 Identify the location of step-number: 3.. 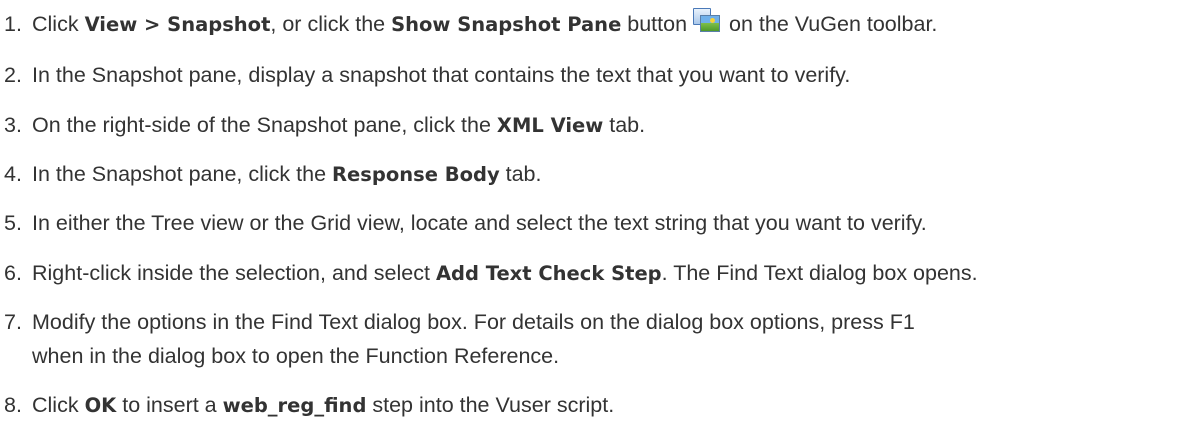
(13, 125).